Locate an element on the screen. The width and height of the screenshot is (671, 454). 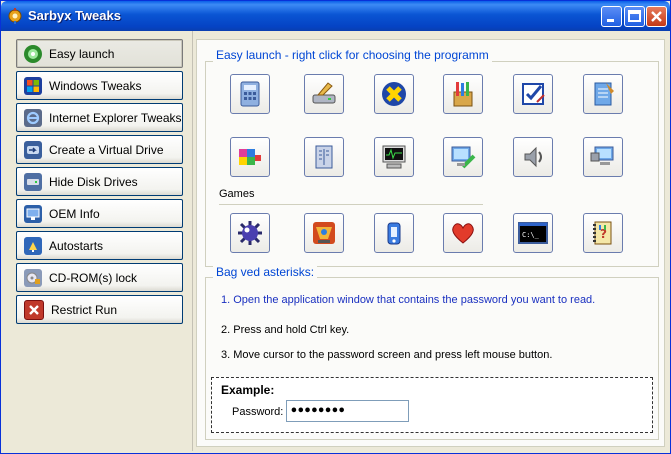
freecell-icon is located at coordinates (394, 233).